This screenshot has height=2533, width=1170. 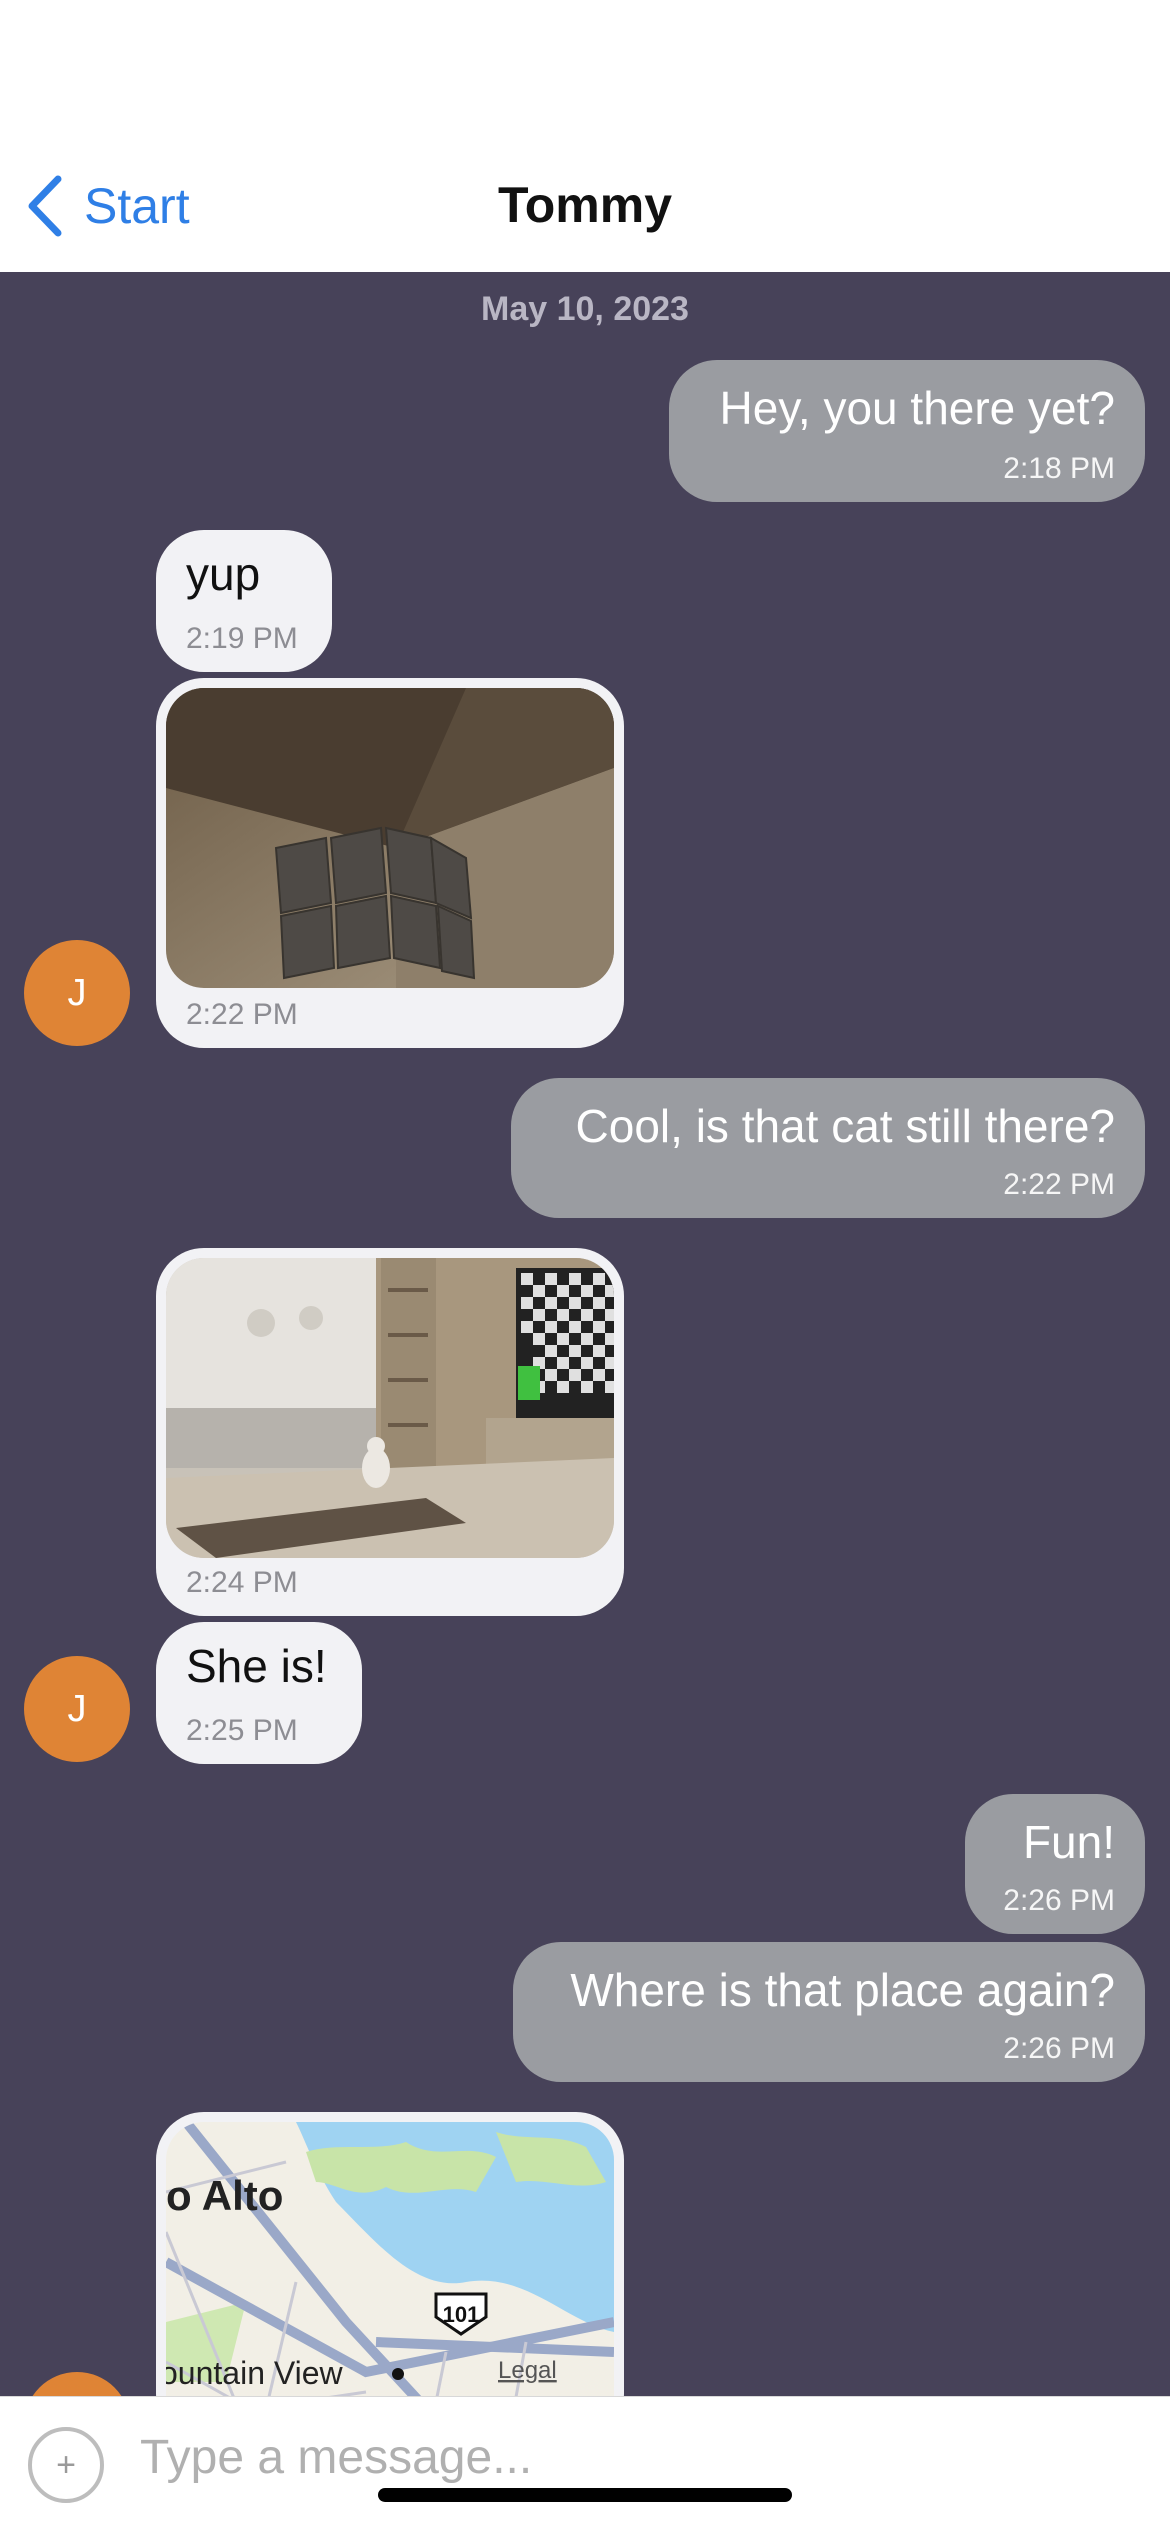 I want to click on message-bubble-outgoing: Fun! 2:26 PM, so click(x=1055, y=1864).